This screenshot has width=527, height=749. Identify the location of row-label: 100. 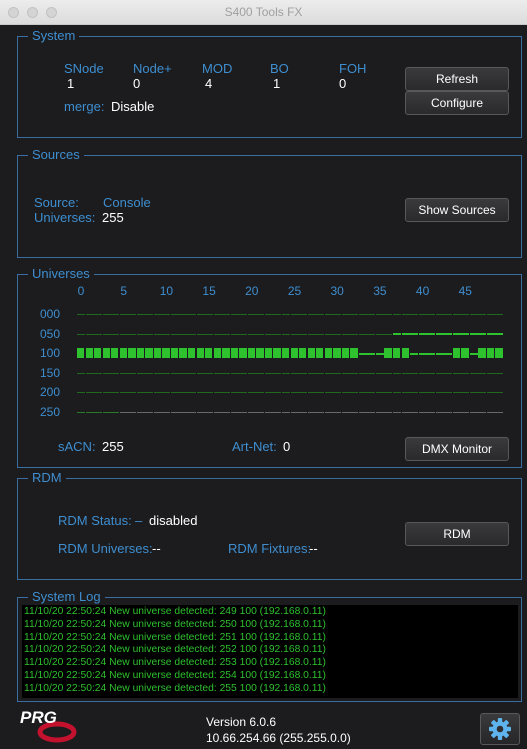
(50, 353).